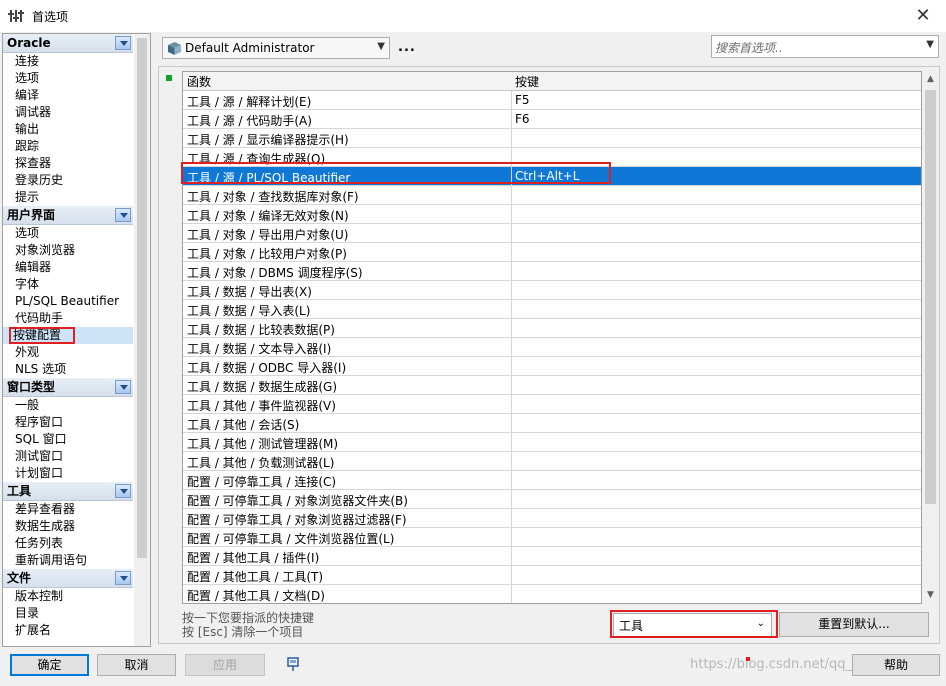 This screenshot has width=946, height=686. Describe the element at coordinates (552, 290) in the screenshot. I see `table-row: 工具 / 数据 / 导出表(X)` at that location.